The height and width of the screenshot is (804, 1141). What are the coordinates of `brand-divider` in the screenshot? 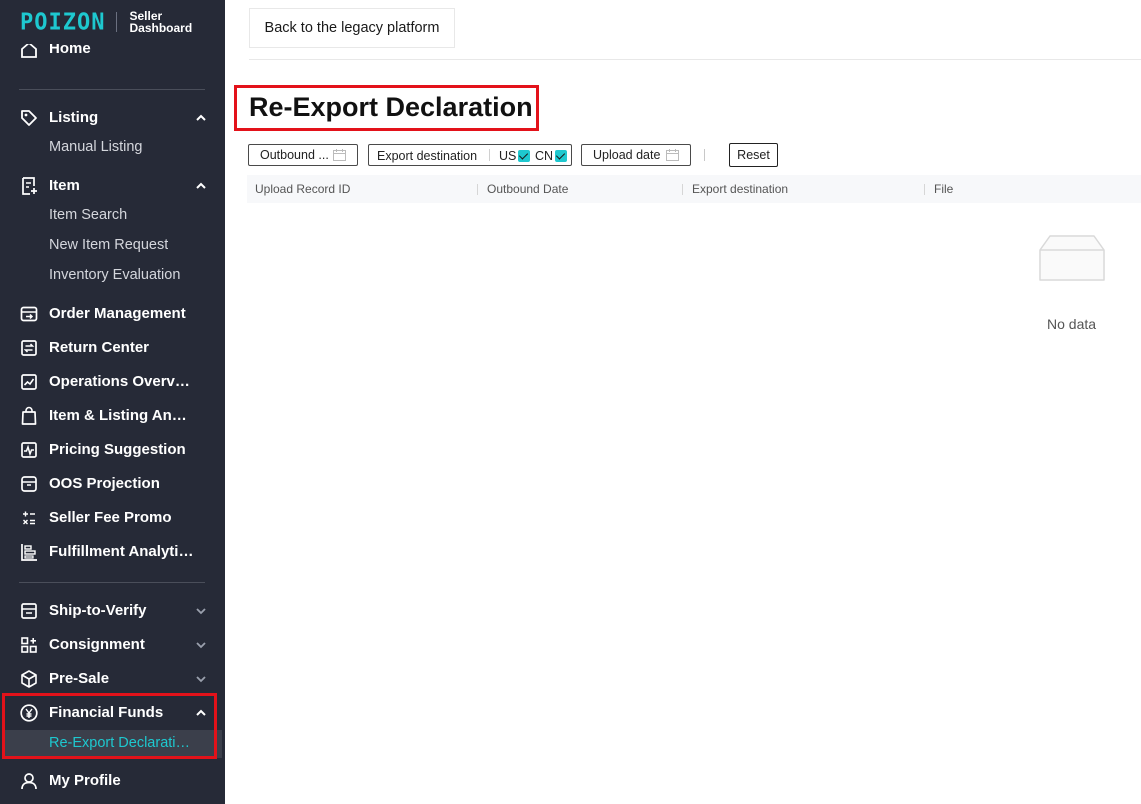 It's located at (117, 22).